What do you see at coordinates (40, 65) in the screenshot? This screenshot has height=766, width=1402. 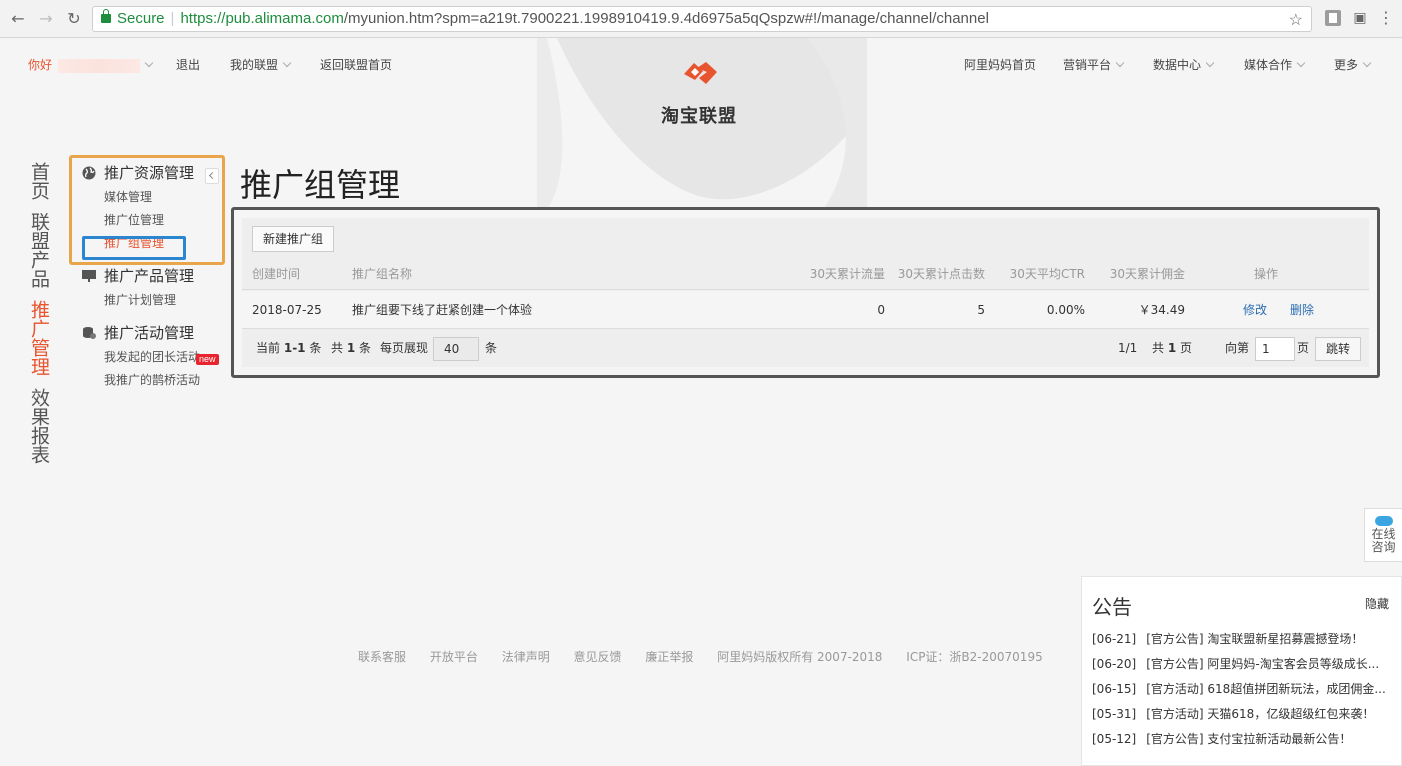 I see `greeting: 你好` at bounding box center [40, 65].